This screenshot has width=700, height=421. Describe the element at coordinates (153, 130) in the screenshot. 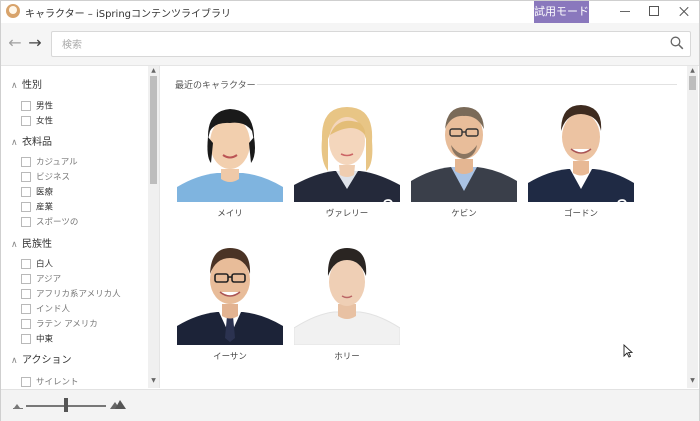

I see `sidebar-scroll-thumb` at that location.